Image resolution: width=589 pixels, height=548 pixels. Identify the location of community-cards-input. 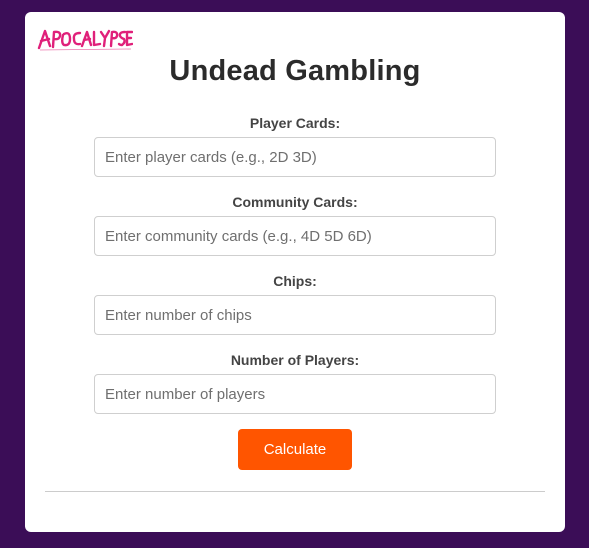
(295, 236).